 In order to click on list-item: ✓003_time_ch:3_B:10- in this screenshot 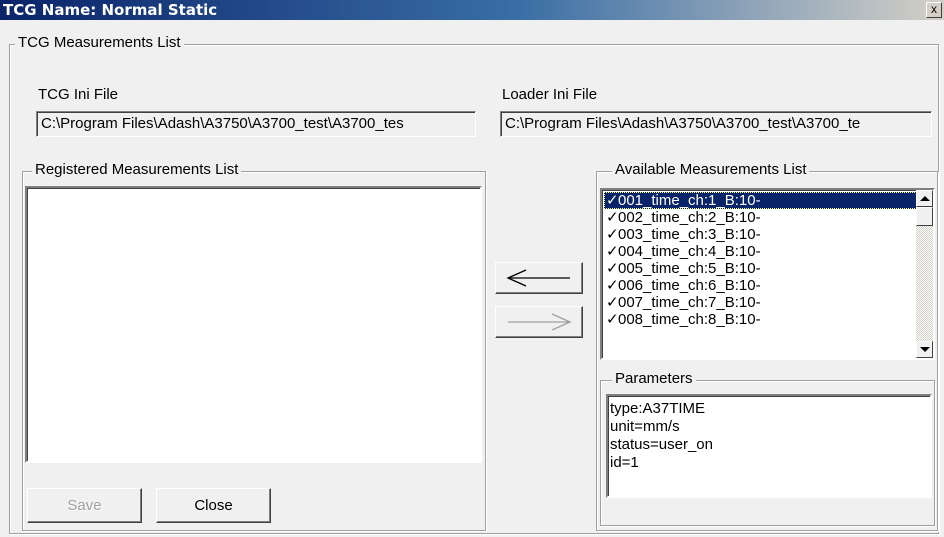, I will do `click(682, 234)`.